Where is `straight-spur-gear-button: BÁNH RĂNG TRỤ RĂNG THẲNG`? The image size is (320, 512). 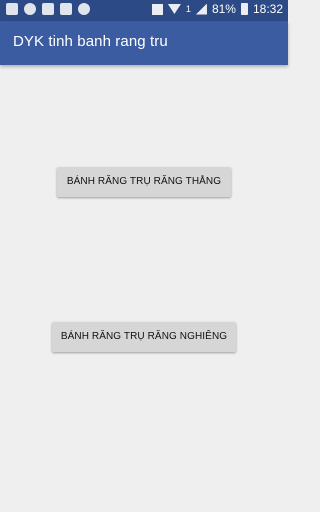 straight-spur-gear-button: BÁNH RĂNG TRỤ RĂNG THẲNG is located at coordinates (144, 182).